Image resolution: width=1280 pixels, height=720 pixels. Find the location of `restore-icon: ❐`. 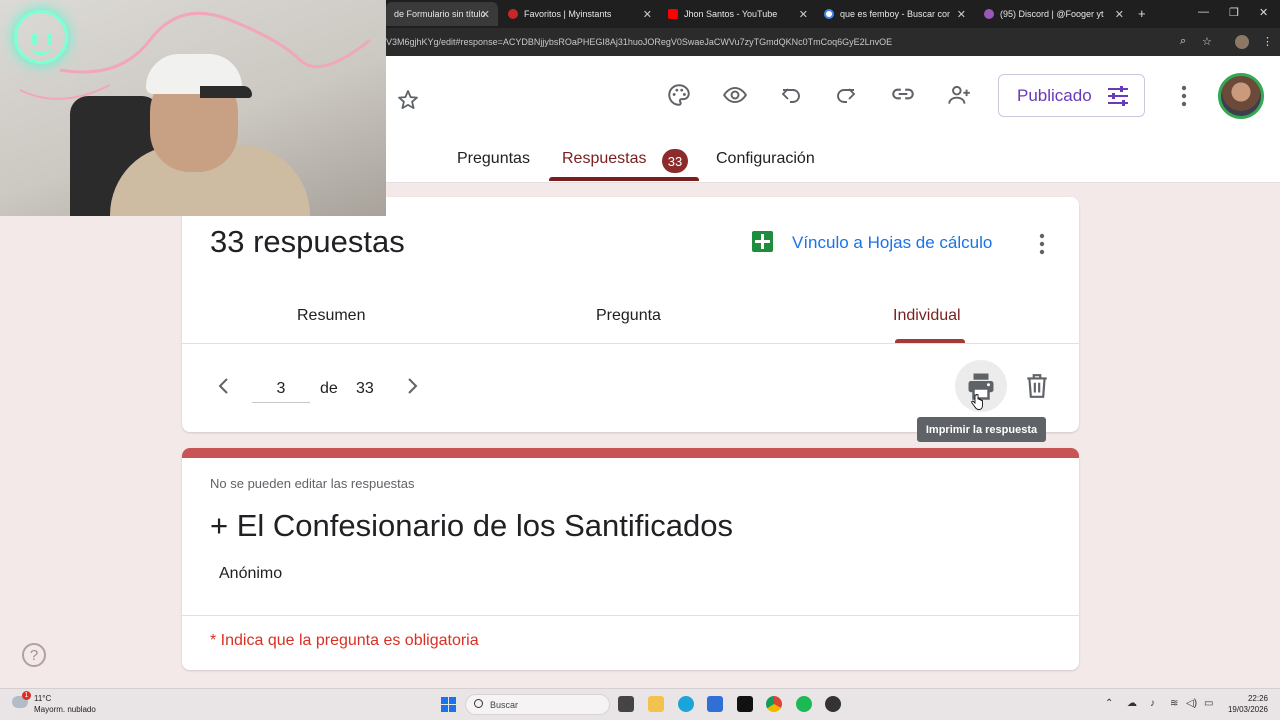

restore-icon: ❐ is located at coordinates (1234, 12).